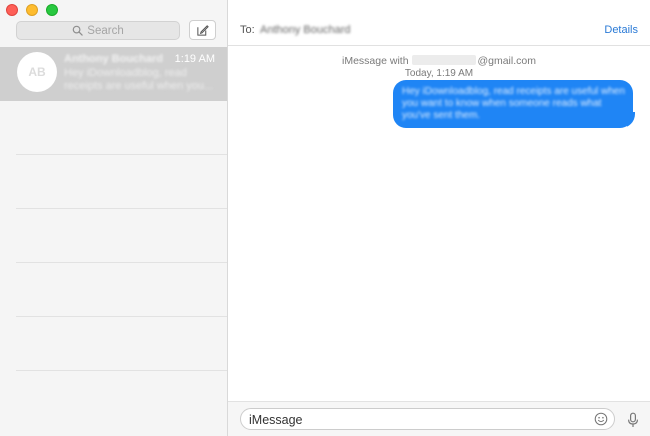  I want to click on imessage-header: iMessage with @gmail.com, so click(439, 61).